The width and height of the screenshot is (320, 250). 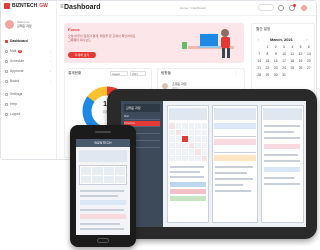 I want to click on sidebar-item-settings: Settings, so click(x=28, y=94).